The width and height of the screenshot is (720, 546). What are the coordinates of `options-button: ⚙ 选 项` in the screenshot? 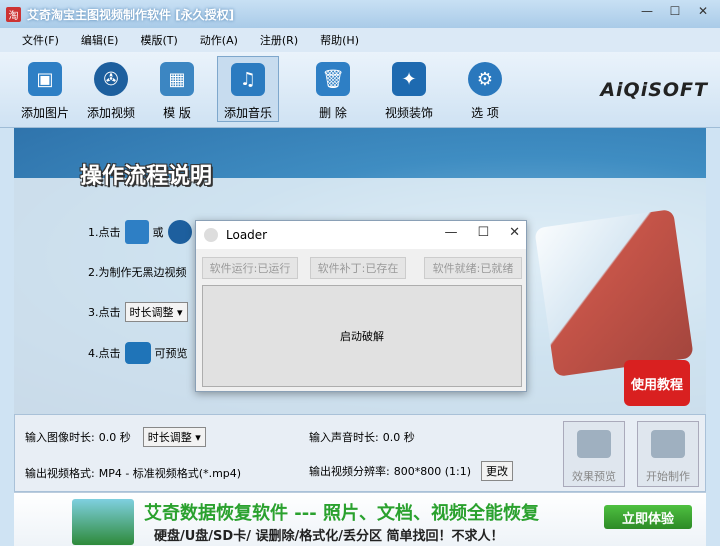 It's located at (485, 89).